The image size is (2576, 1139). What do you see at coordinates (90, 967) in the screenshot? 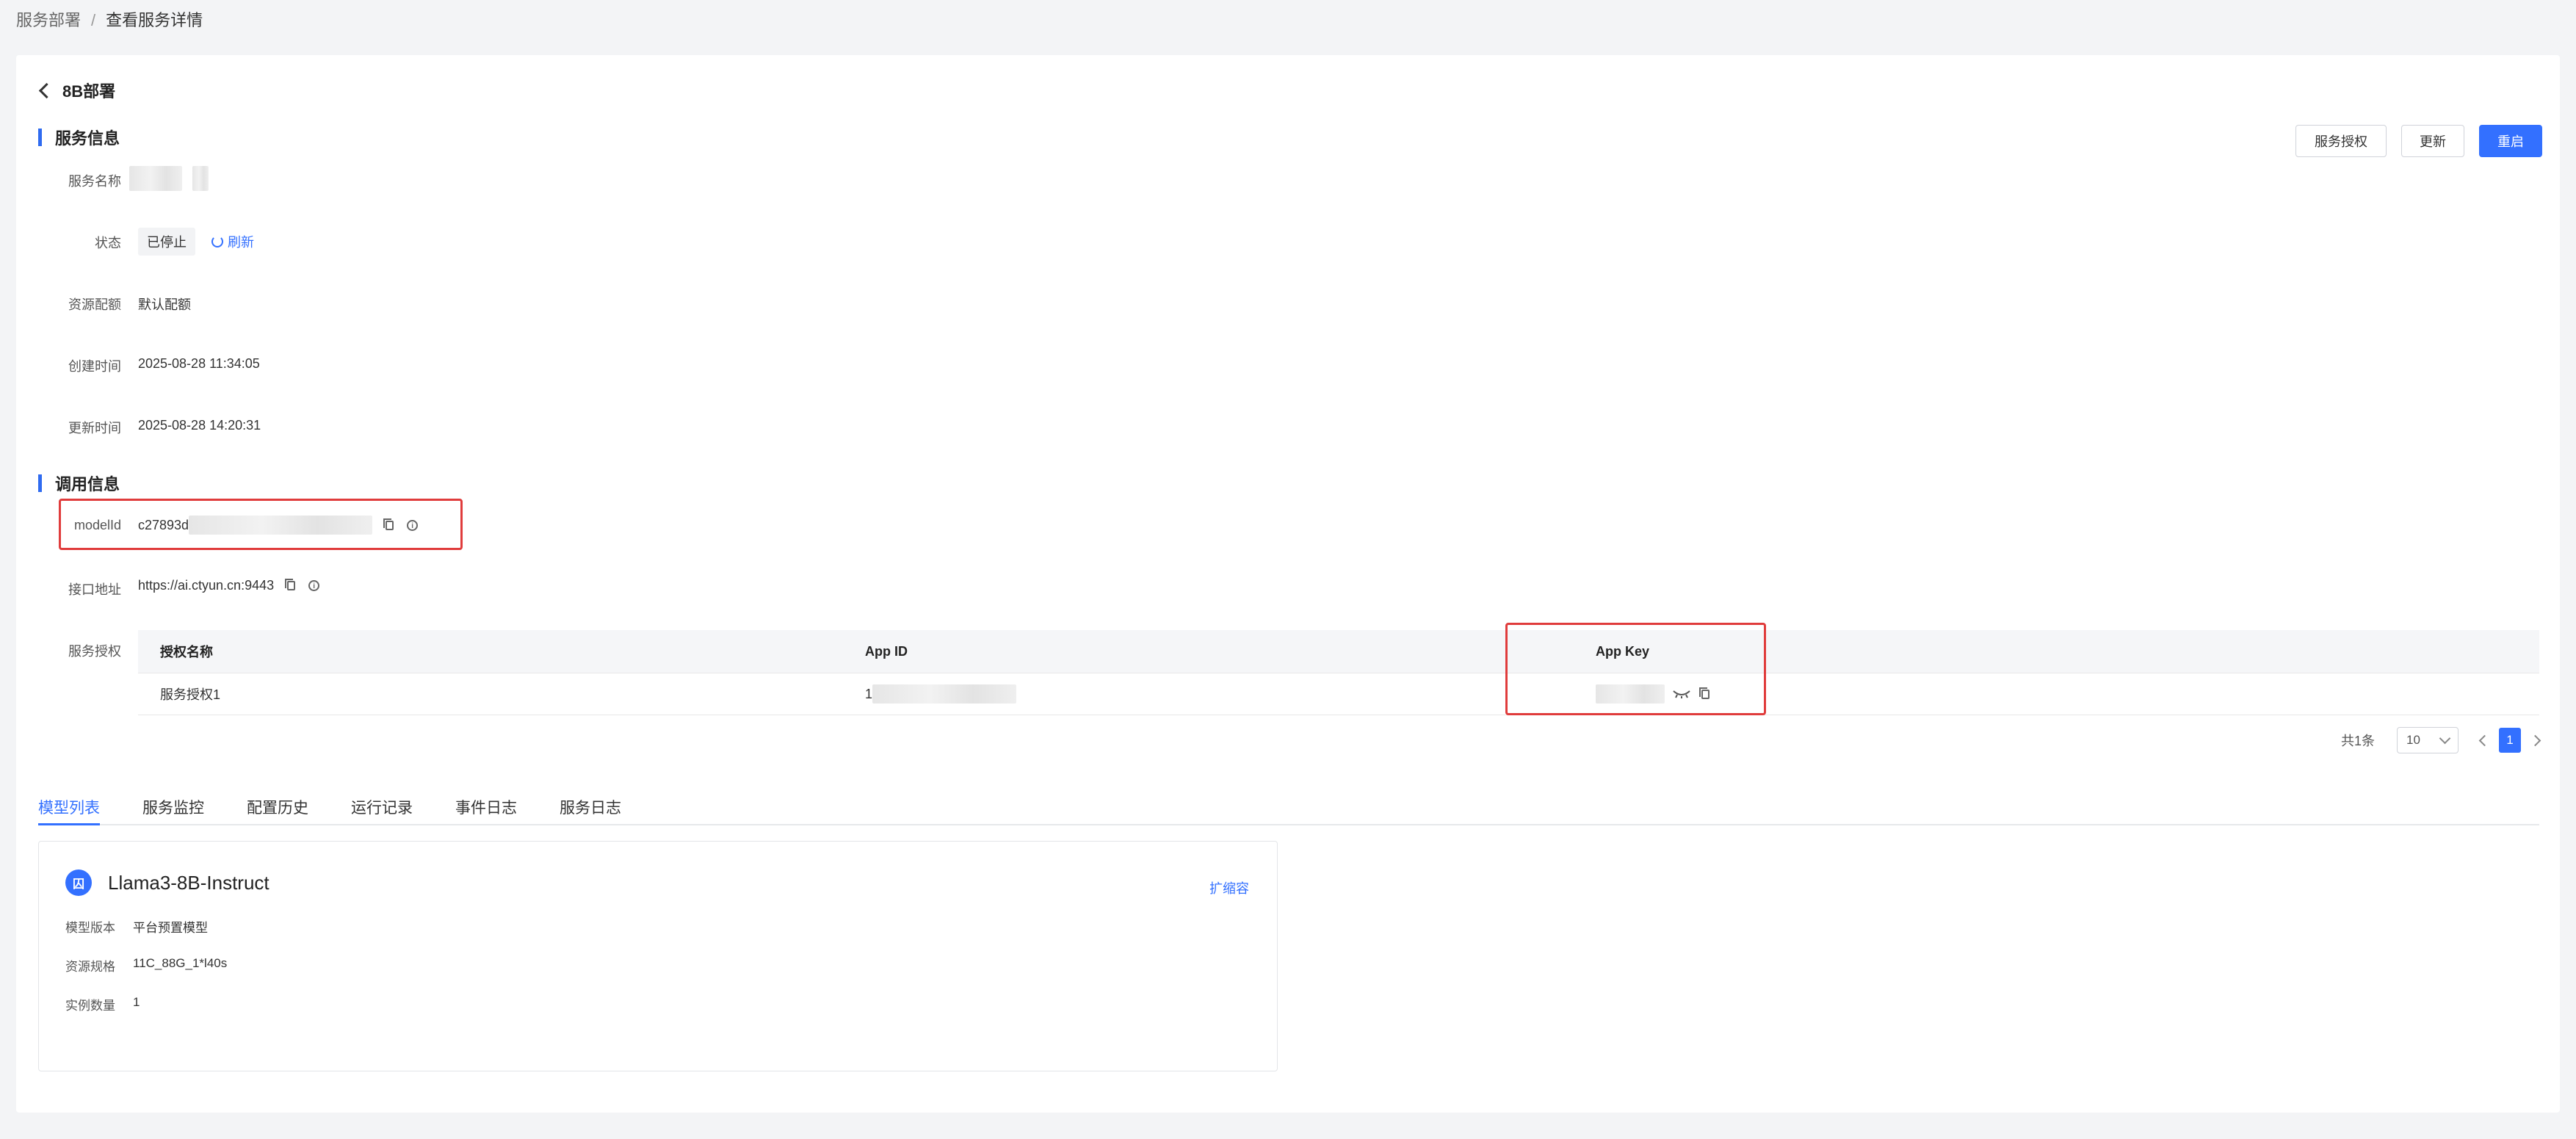
I see `resource-spec-label: 资源规格` at bounding box center [90, 967].